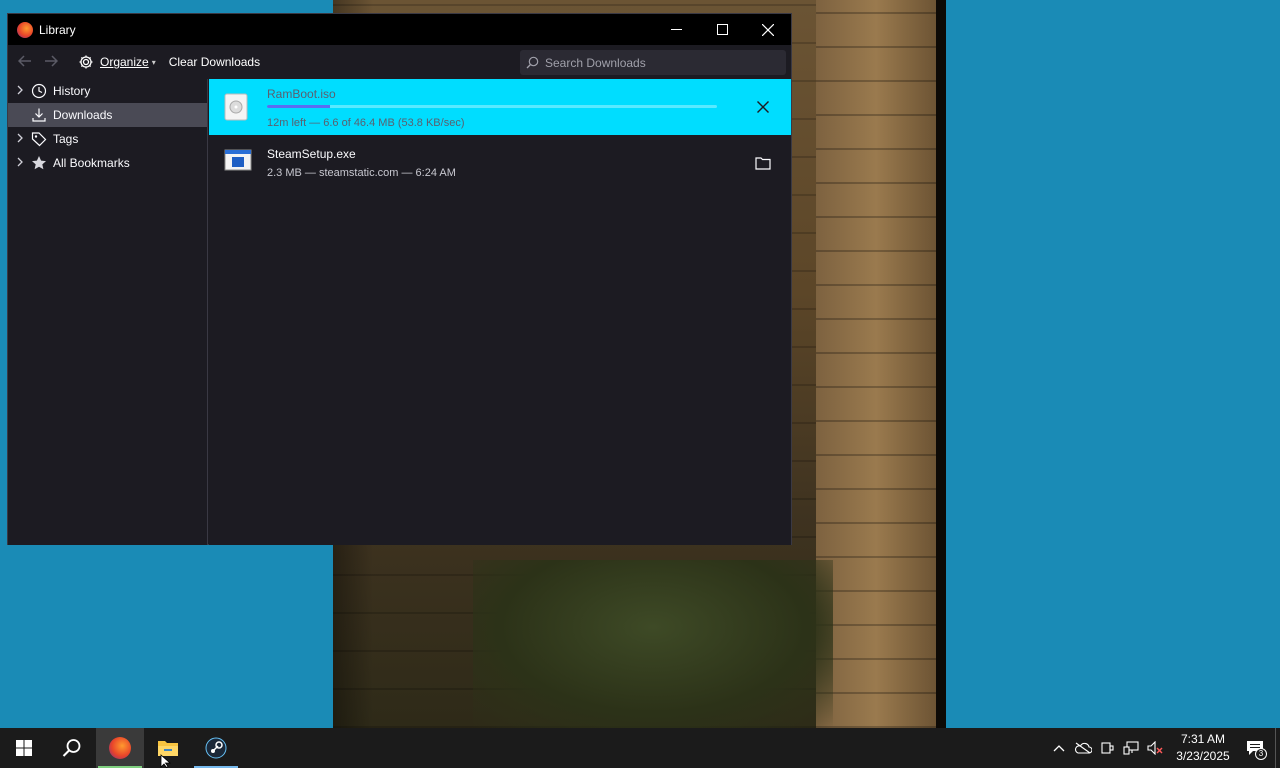  I want to click on folder-icon, so click(763, 163).